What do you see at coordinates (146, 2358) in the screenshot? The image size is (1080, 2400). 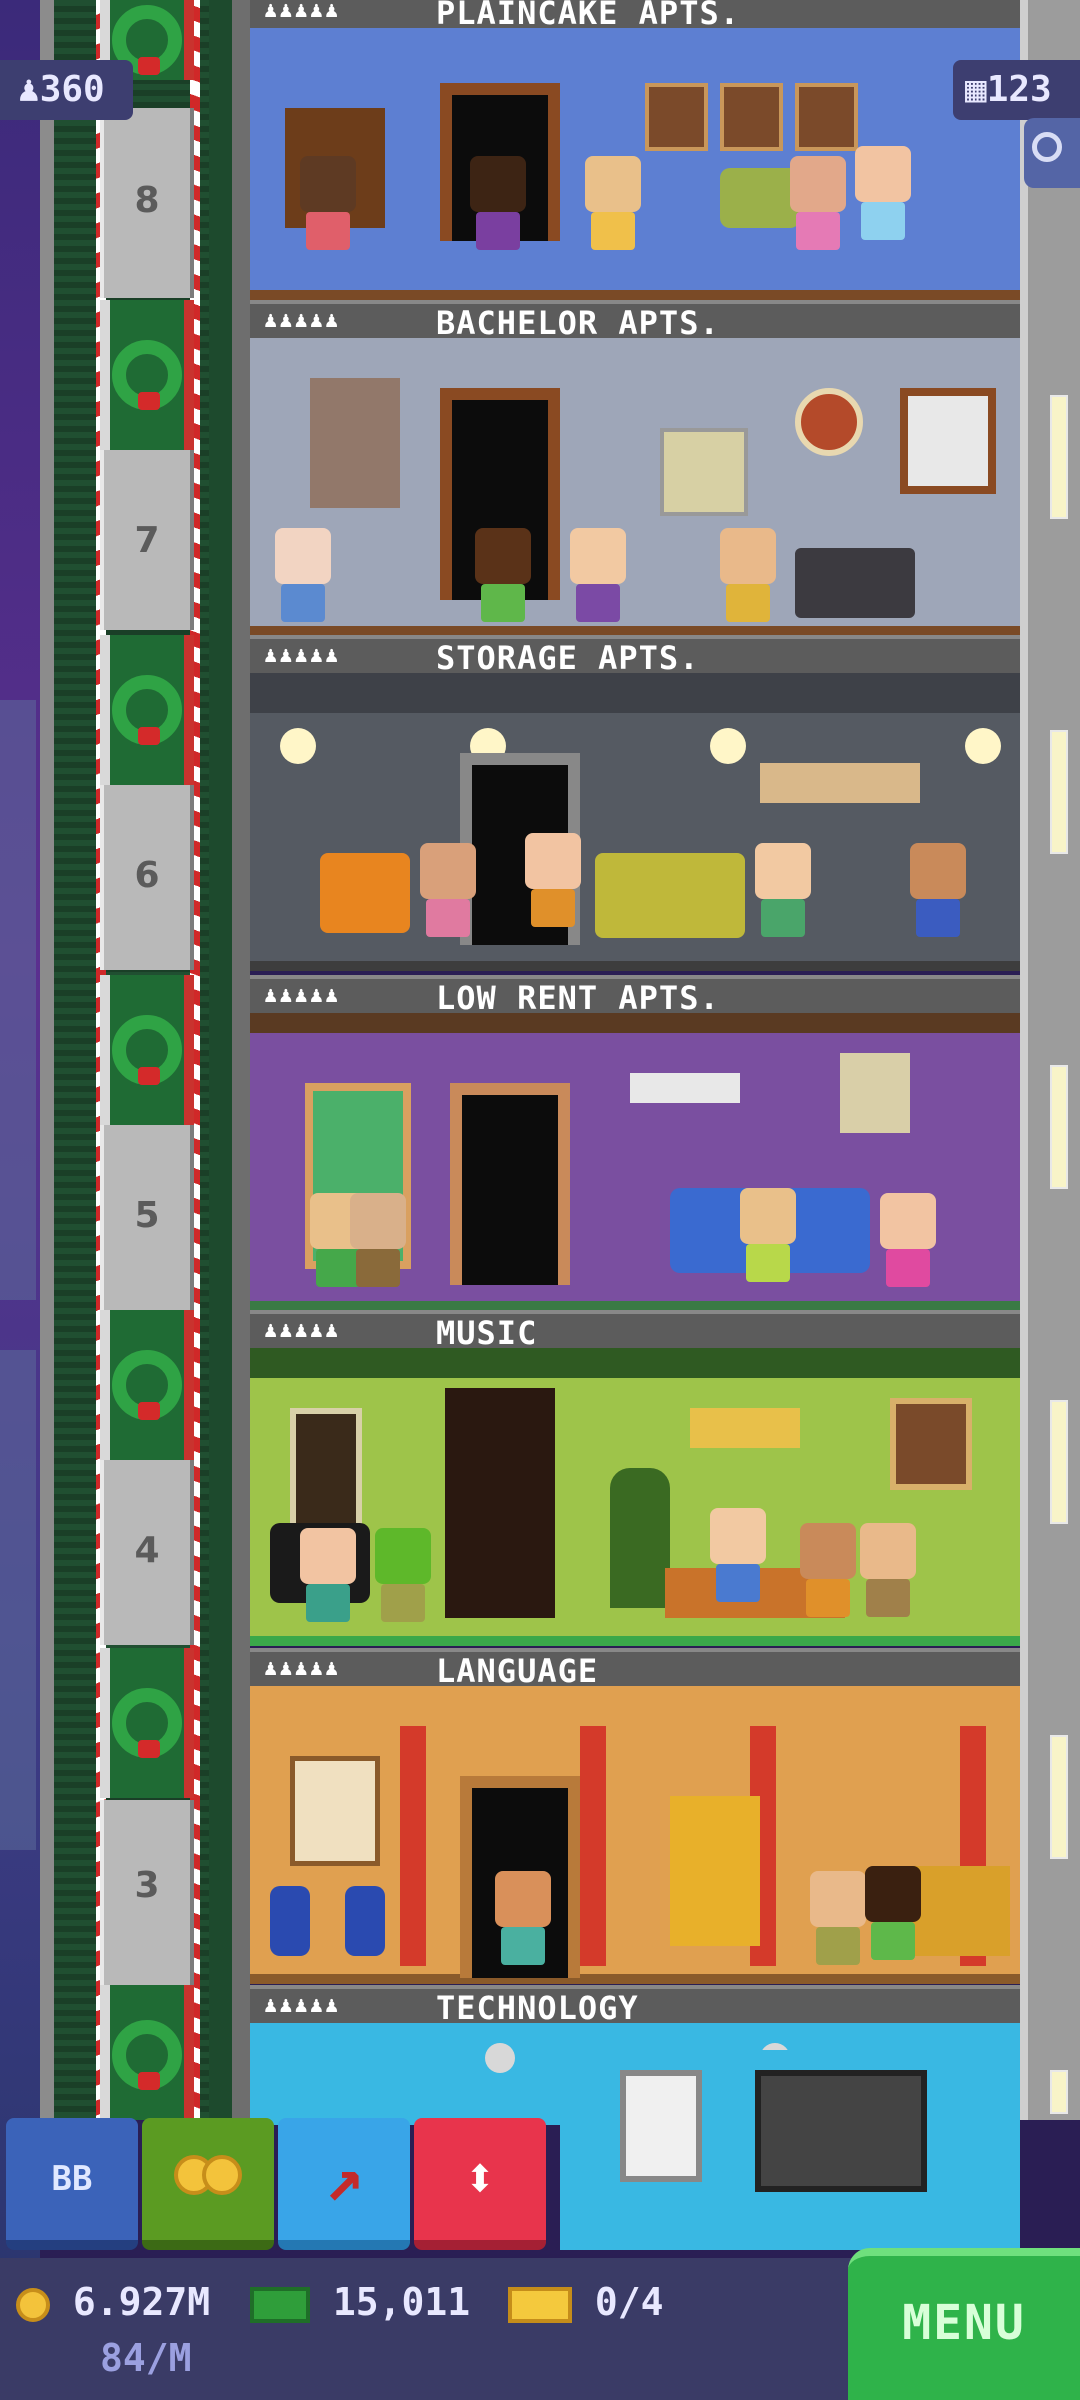 I see `coin-rate: 84/M` at bounding box center [146, 2358].